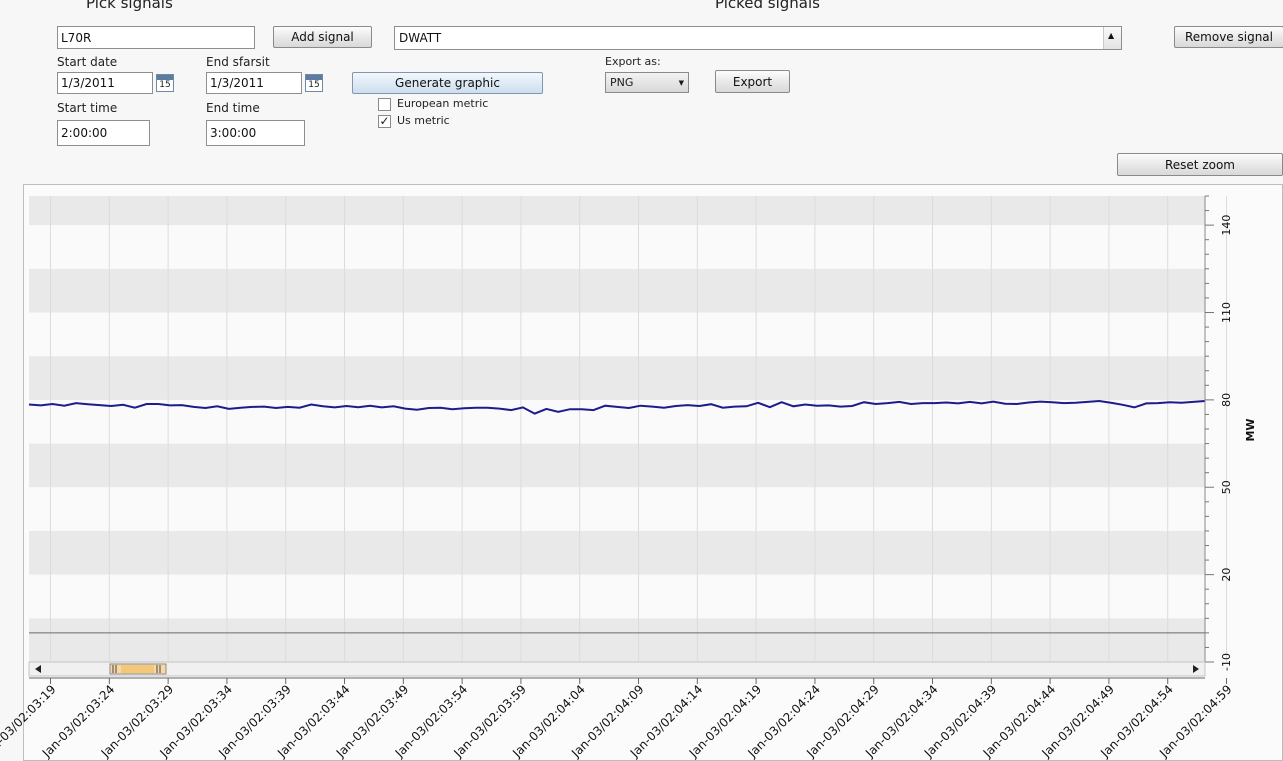 The image size is (1283, 761). I want to click on y-tick-label: 140, so click(1226, 225).